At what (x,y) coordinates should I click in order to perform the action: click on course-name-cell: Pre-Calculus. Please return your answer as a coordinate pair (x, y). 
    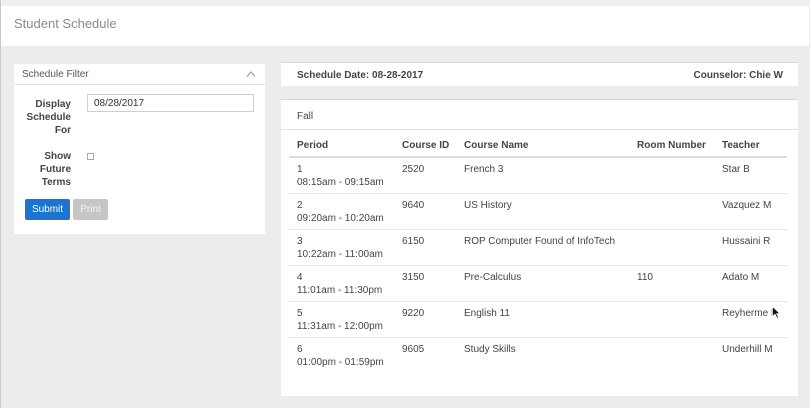
    Looking at the image, I should click on (542, 283).